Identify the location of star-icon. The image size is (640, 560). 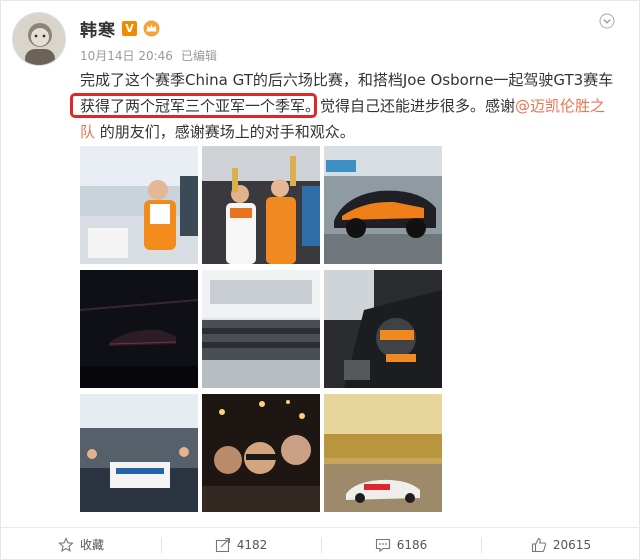
(66, 544).